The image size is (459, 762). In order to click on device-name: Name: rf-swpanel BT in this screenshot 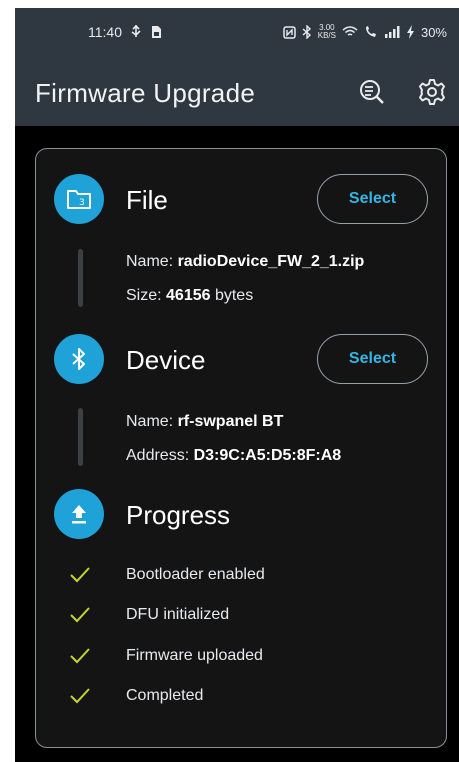, I will do `click(204, 422)`.